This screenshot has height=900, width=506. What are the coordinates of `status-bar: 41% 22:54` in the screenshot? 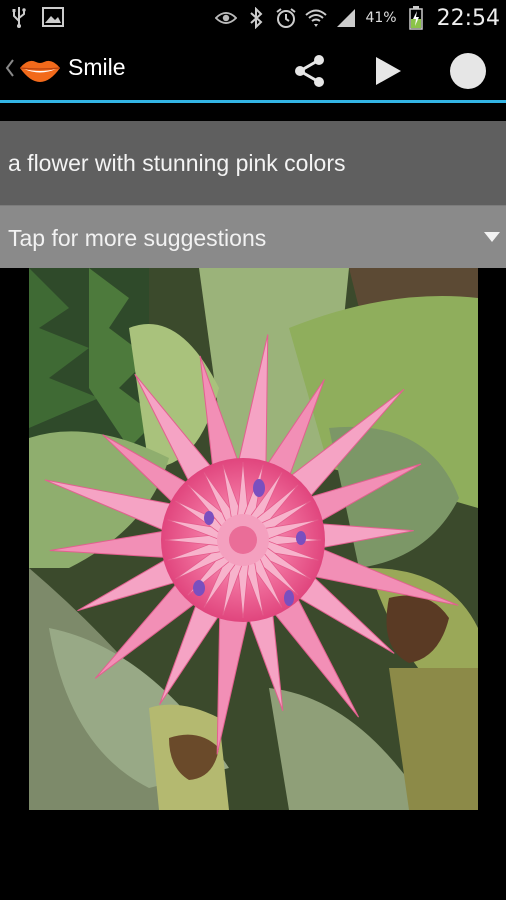 It's located at (253, 18).